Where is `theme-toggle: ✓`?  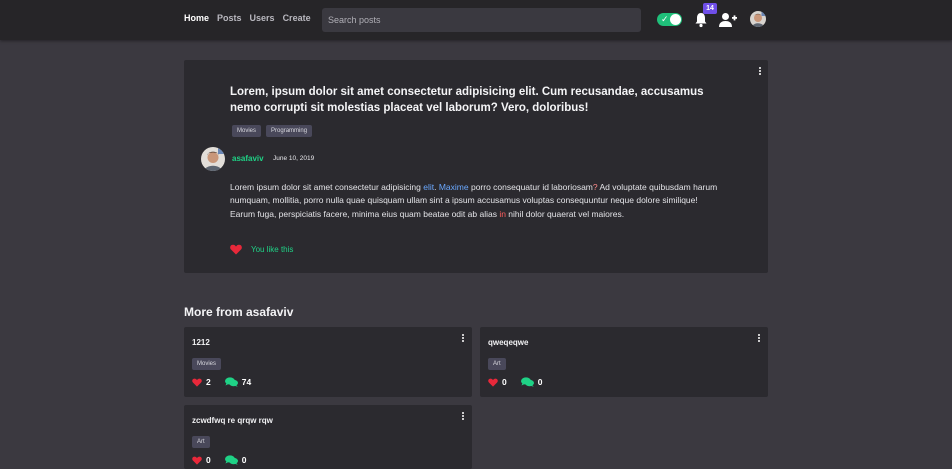
theme-toggle: ✓ is located at coordinates (669, 19).